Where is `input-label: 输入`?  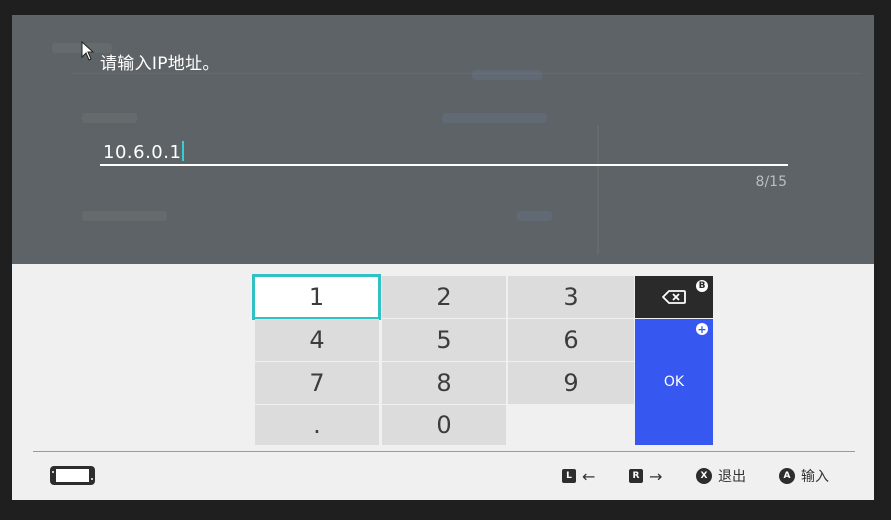
input-label: 输入 is located at coordinates (815, 477).